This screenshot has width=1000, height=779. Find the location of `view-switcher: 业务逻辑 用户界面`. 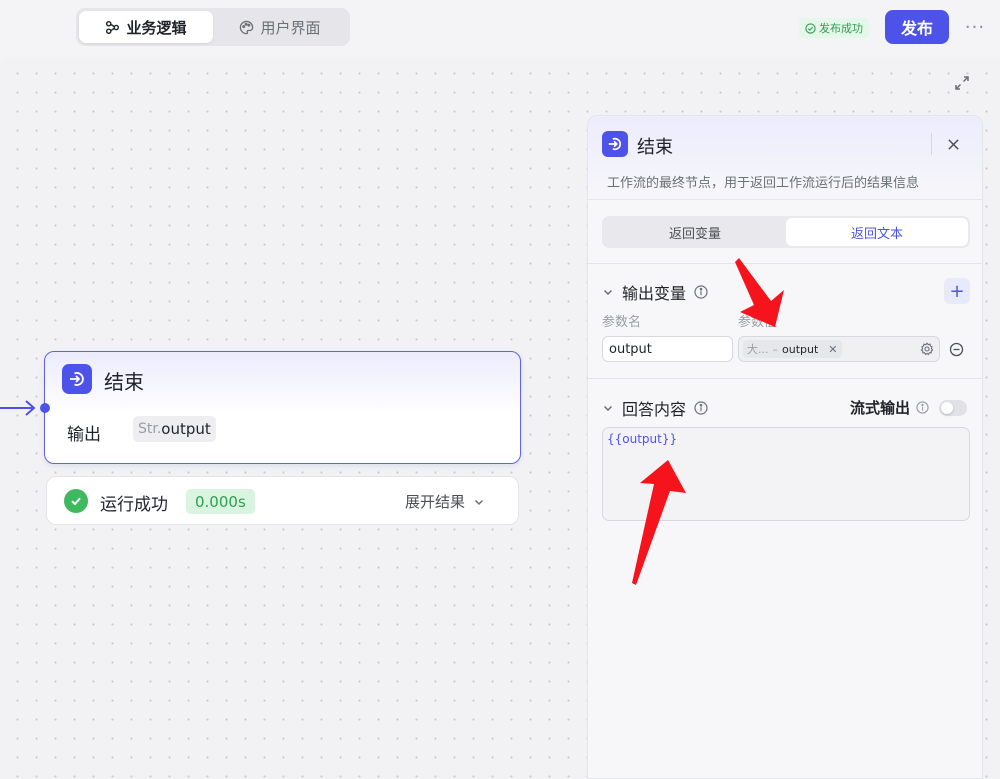

view-switcher: 业务逻辑 用户界面 is located at coordinates (213, 27).